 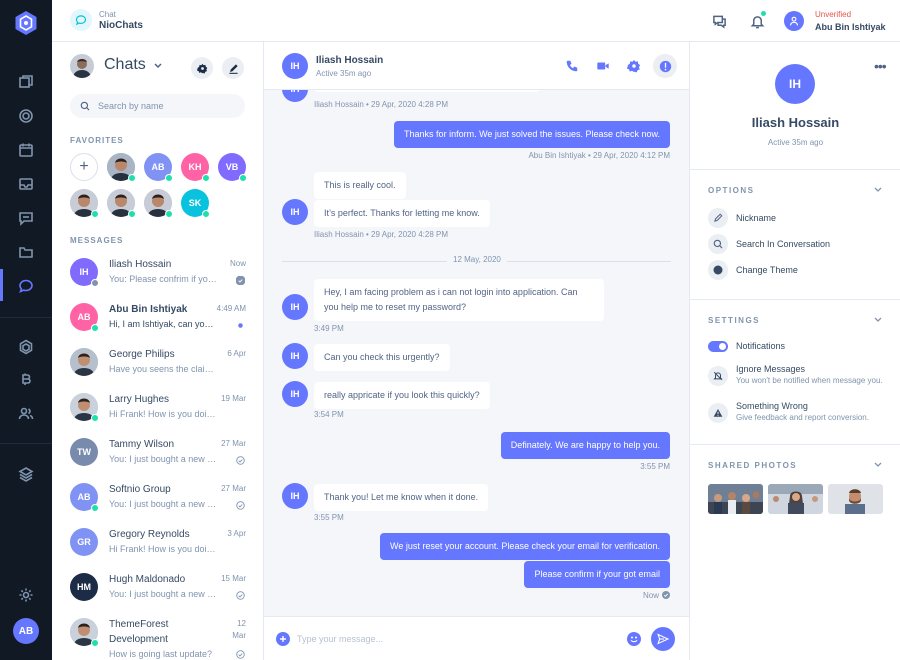 I want to click on send-button, so click(x=663, y=639).